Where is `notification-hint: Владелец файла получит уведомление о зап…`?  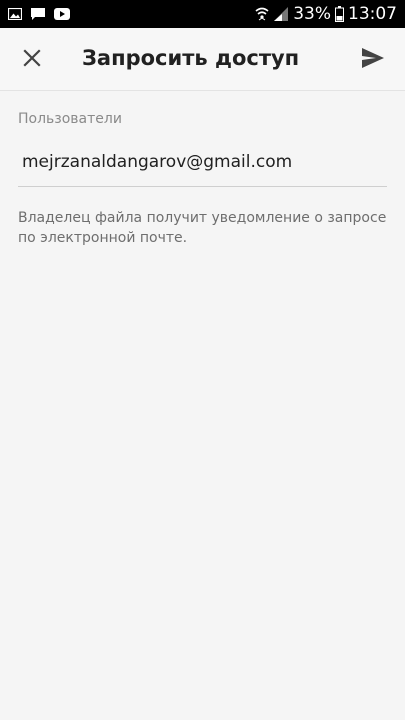
notification-hint: Владелец файла получит уведомление о зап… is located at coordinates (202, 228).